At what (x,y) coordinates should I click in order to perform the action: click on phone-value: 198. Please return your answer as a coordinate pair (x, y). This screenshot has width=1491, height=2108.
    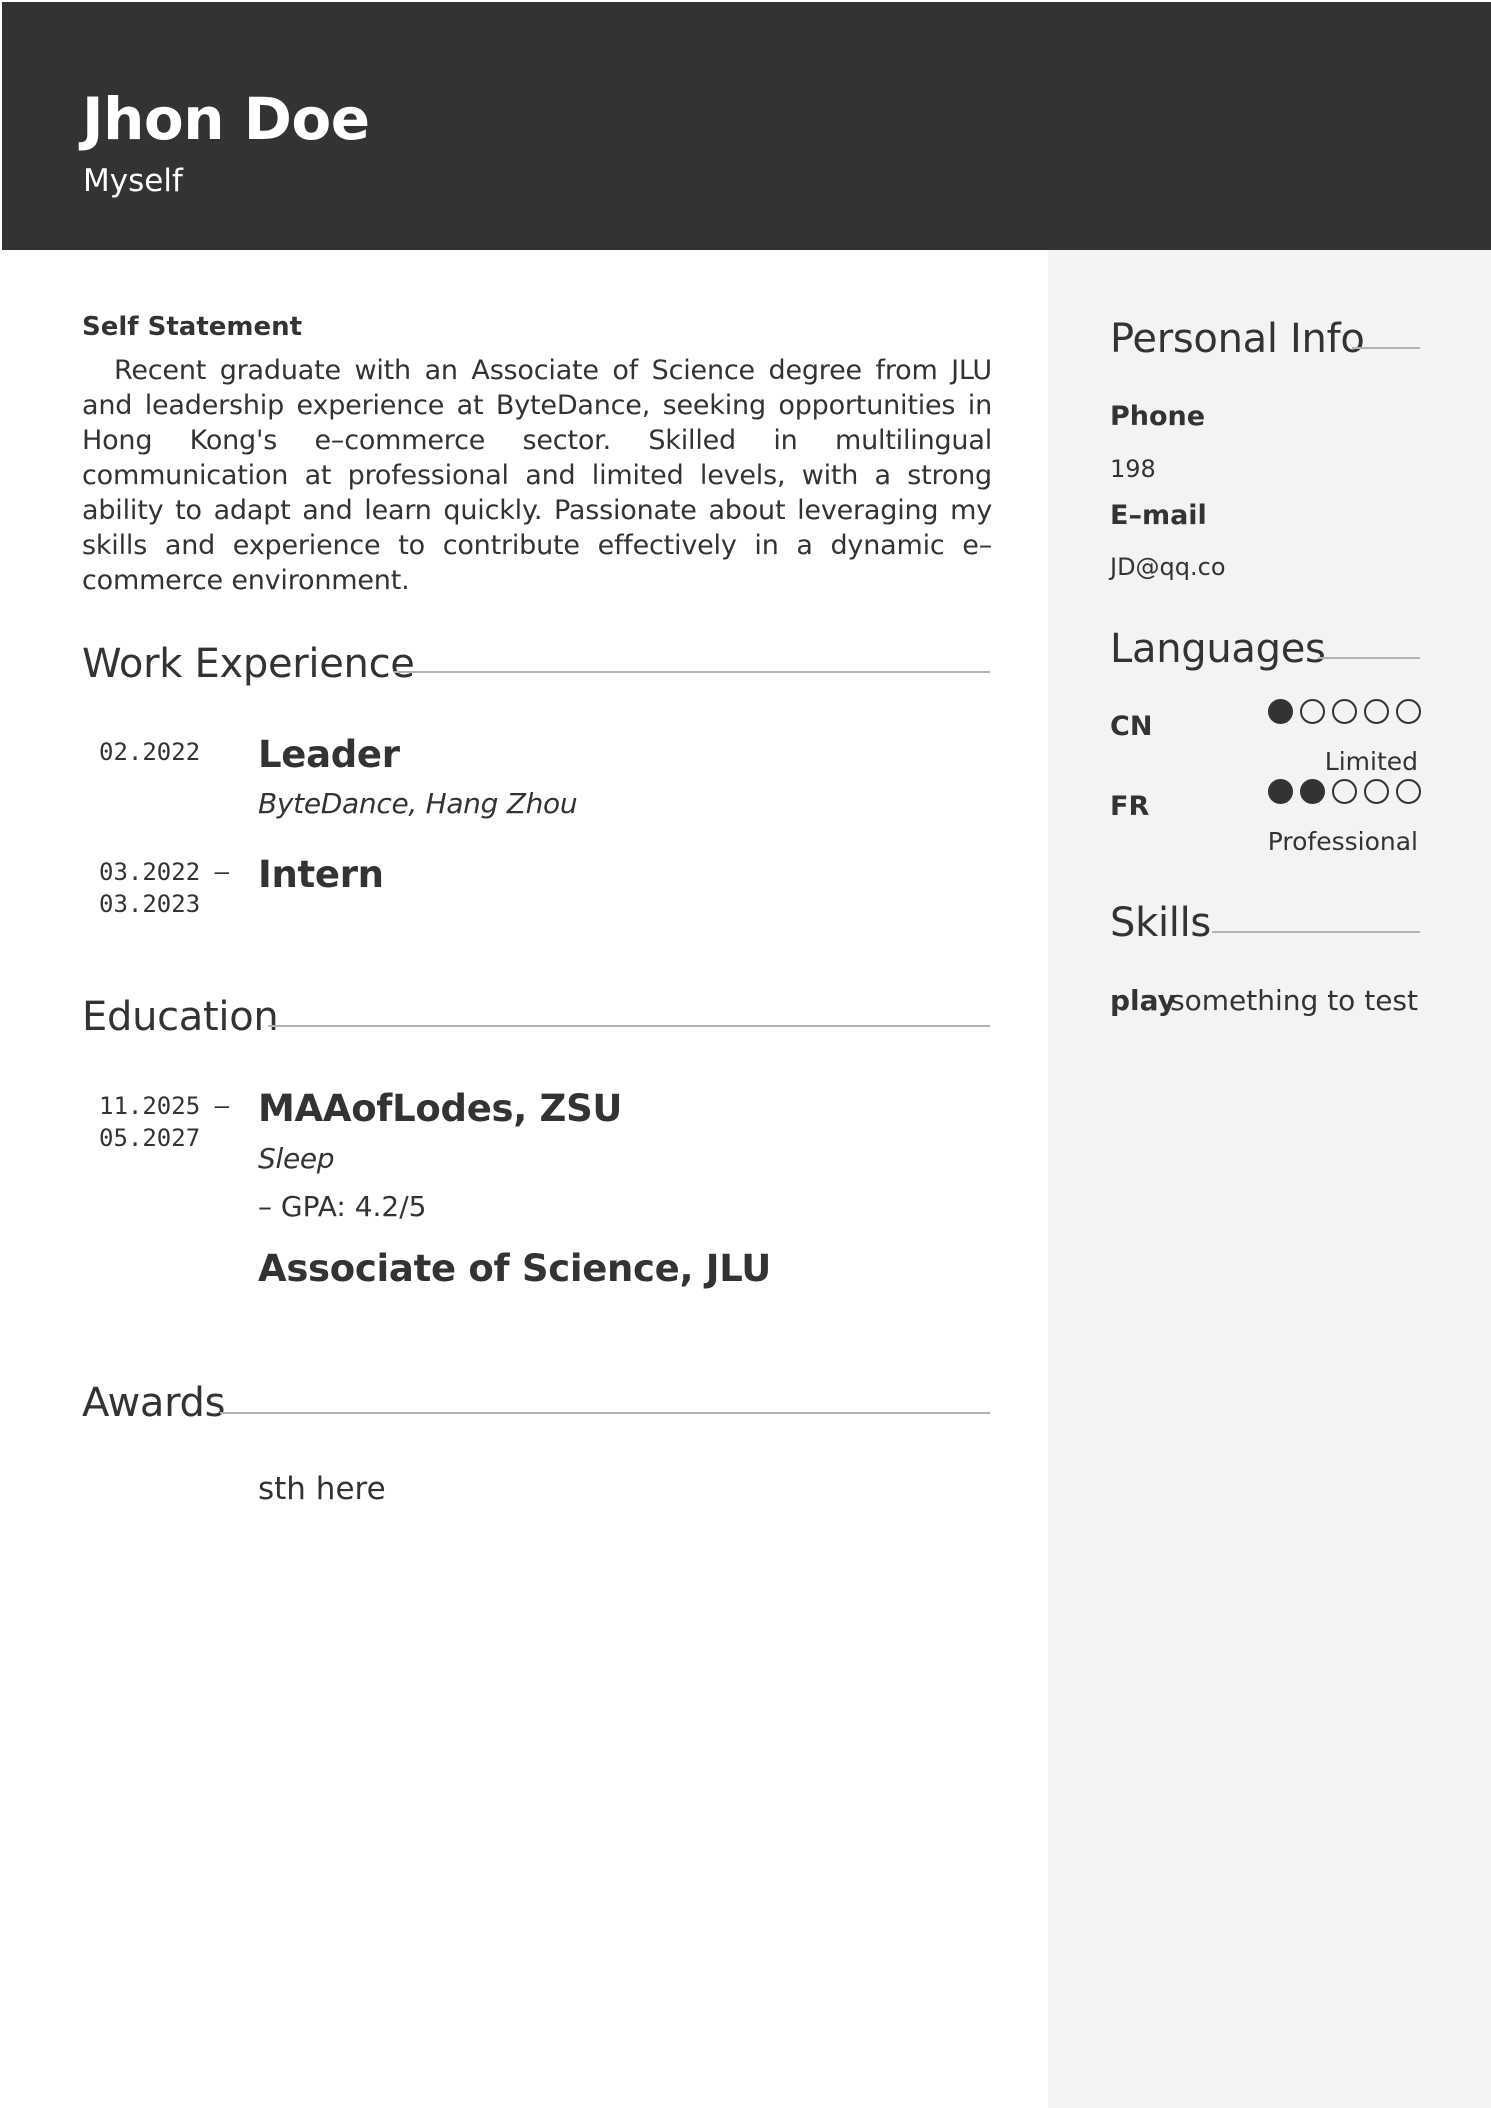
    Looking at the image, I should click on (1133, 469).